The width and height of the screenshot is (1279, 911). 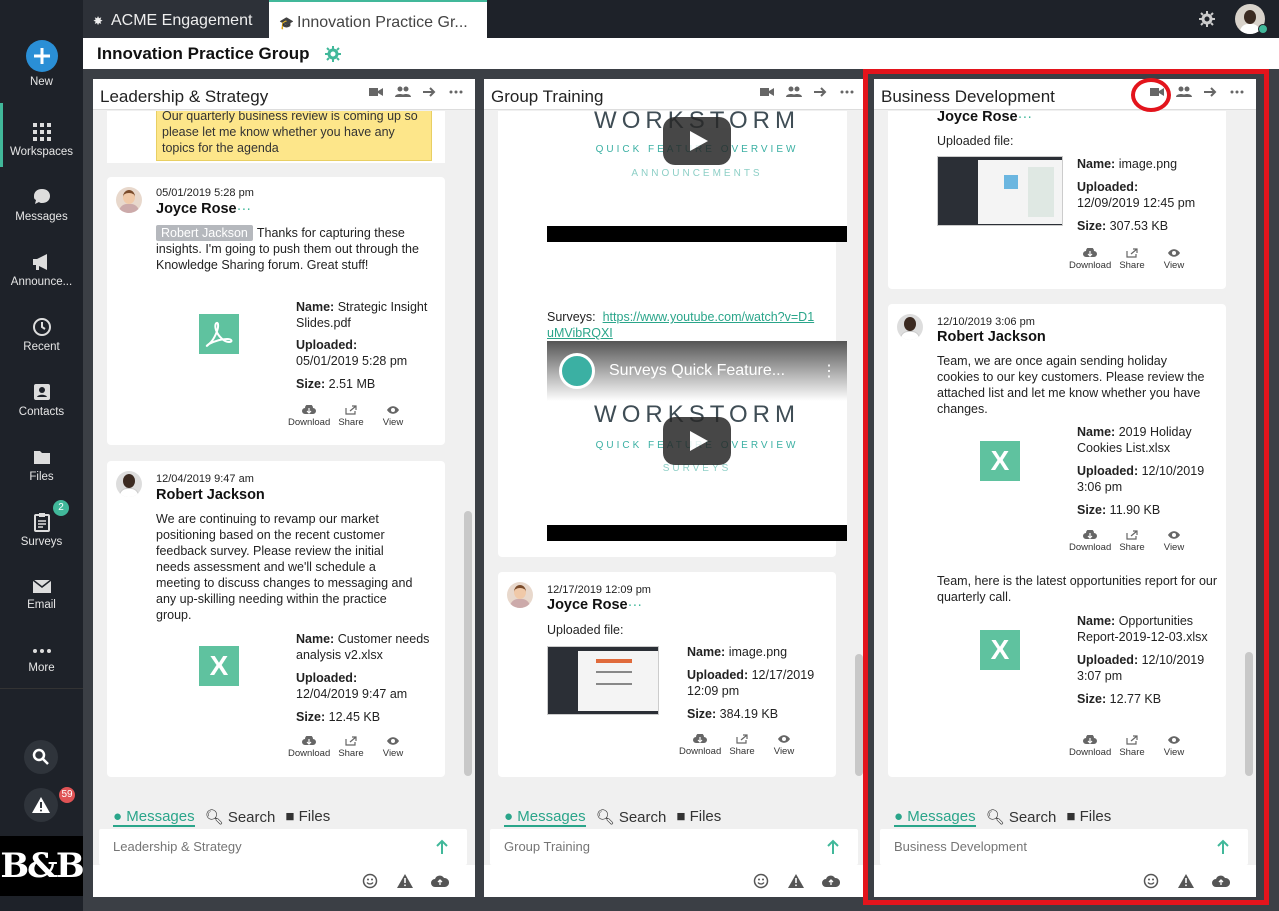 What do you see at coordinates (204, 233) in the screenshot?
I see `mention-chip: Robert Jackson` at bounding box center [204, 233].